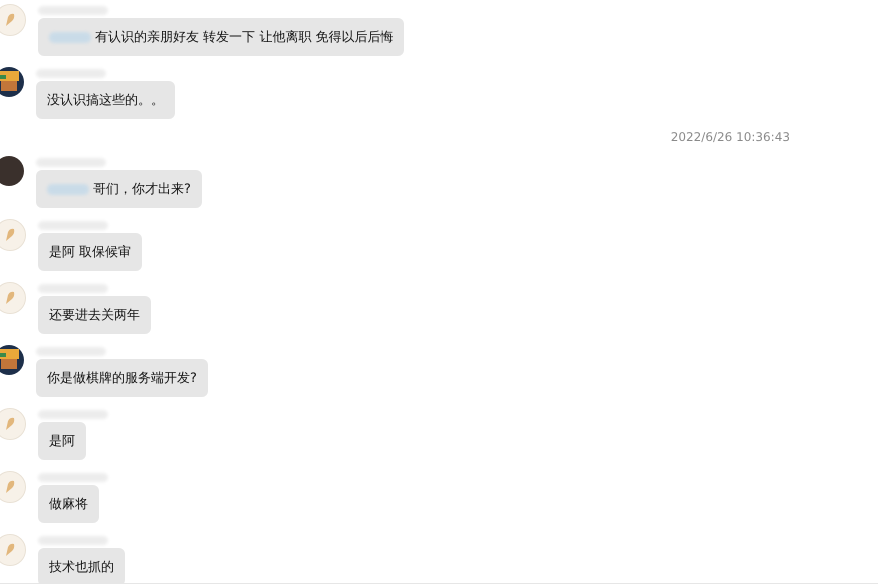 Image resolution: width=878 pixels, height=584 pixels. Describe the element at coordinates (68, 504) in the screenshot. I see `message-text: 做麻将` at that location.